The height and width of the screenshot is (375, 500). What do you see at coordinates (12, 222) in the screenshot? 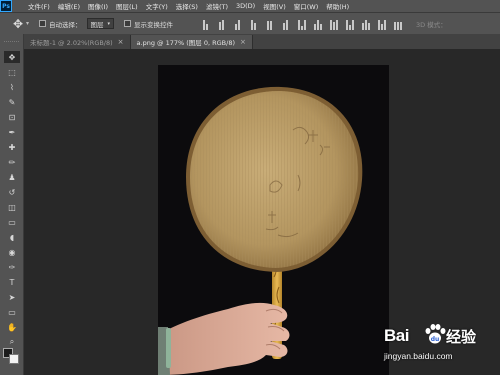
I see `gradient-tool-icon: ▭` at bounding box center [12, 222].